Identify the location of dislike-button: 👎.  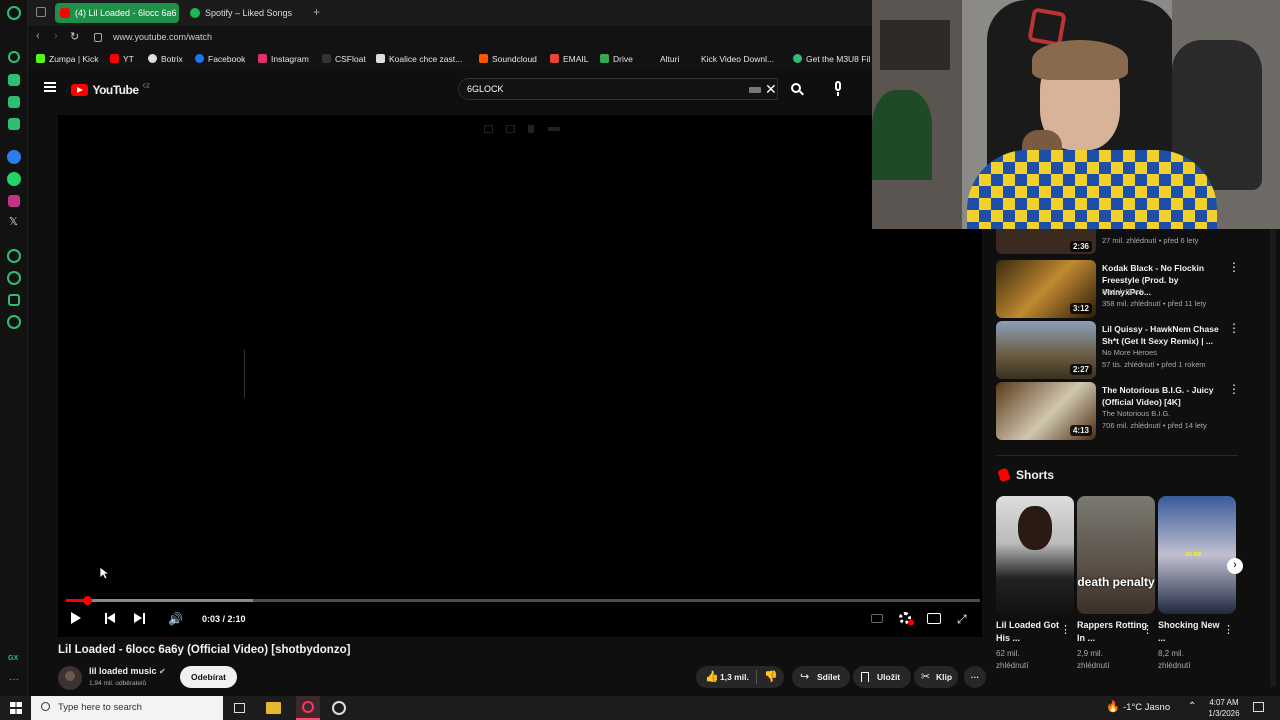
(771, 677).